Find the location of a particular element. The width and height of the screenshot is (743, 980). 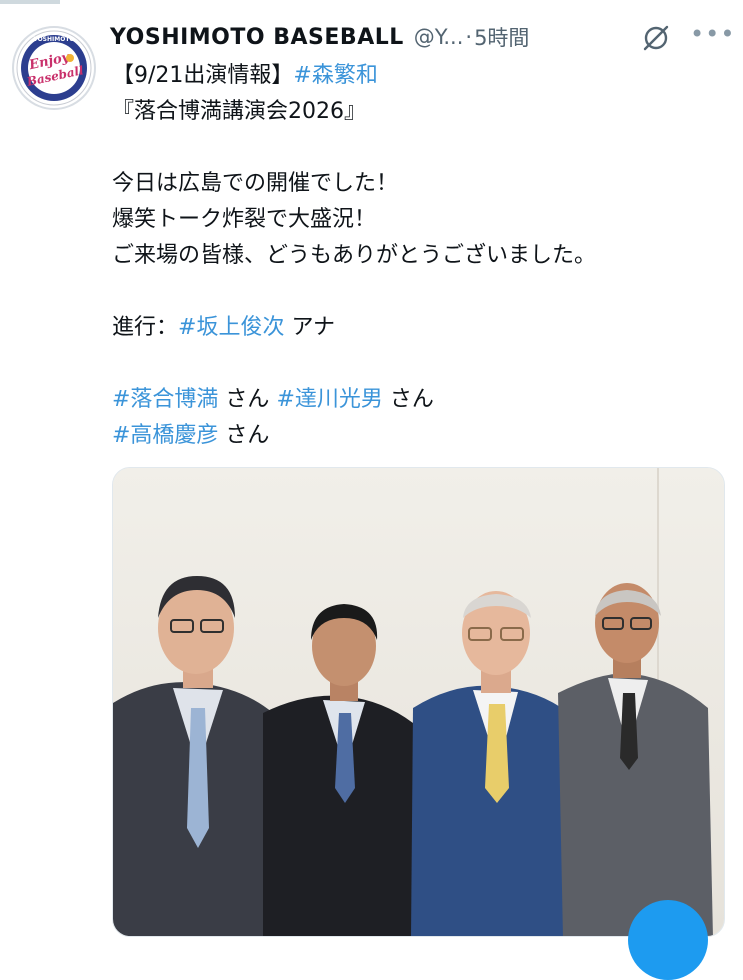

timestamp: 5時間 is located at coordinates (501, 37).